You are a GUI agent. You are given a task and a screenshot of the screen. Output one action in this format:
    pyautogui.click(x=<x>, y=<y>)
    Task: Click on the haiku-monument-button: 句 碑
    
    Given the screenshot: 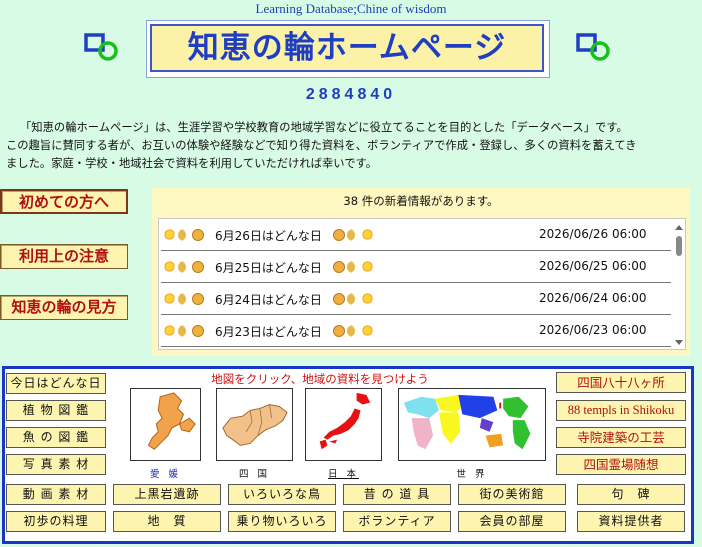 What is the action you would take?
    pyautogui.click(x=631, y=494)
    